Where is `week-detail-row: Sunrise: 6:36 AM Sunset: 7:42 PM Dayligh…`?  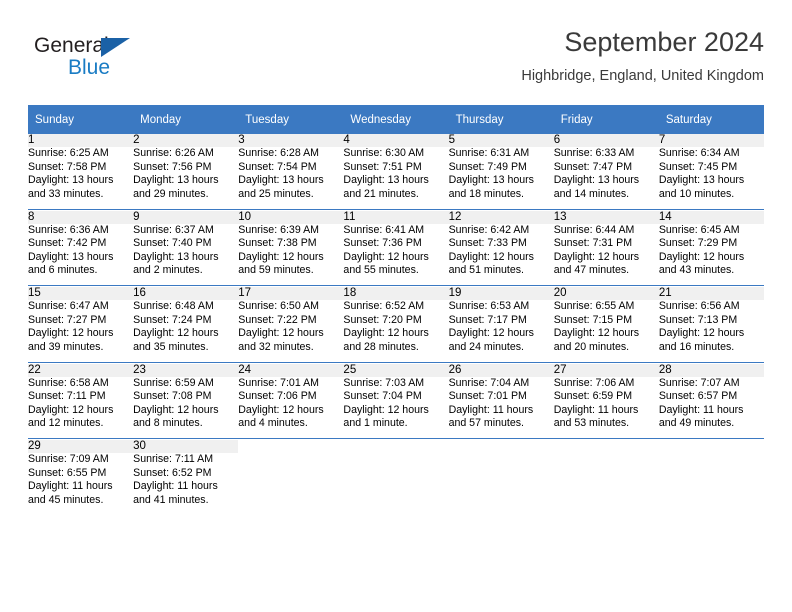
week-detail-row: Sunrise: 6:36 AM Sunset: 7:42 PM Dayligh… is located at coordinates (396, 255).